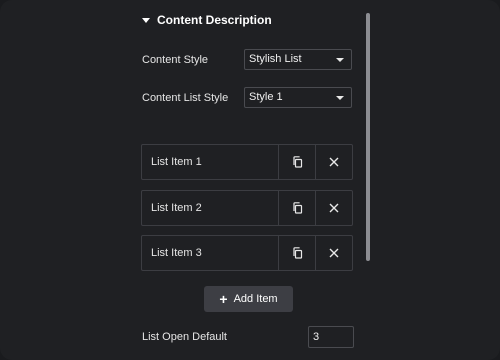  What do you see at coordinates (176, 162) in the screenshot?
I see `list-item-label: List Item 1` at bounding box center [176, 162].